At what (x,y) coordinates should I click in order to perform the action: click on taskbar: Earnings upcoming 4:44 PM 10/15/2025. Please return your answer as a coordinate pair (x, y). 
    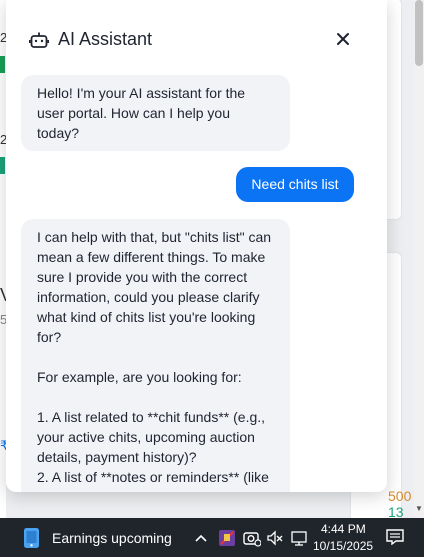
    Looking at the image, I should click on (212, 537).